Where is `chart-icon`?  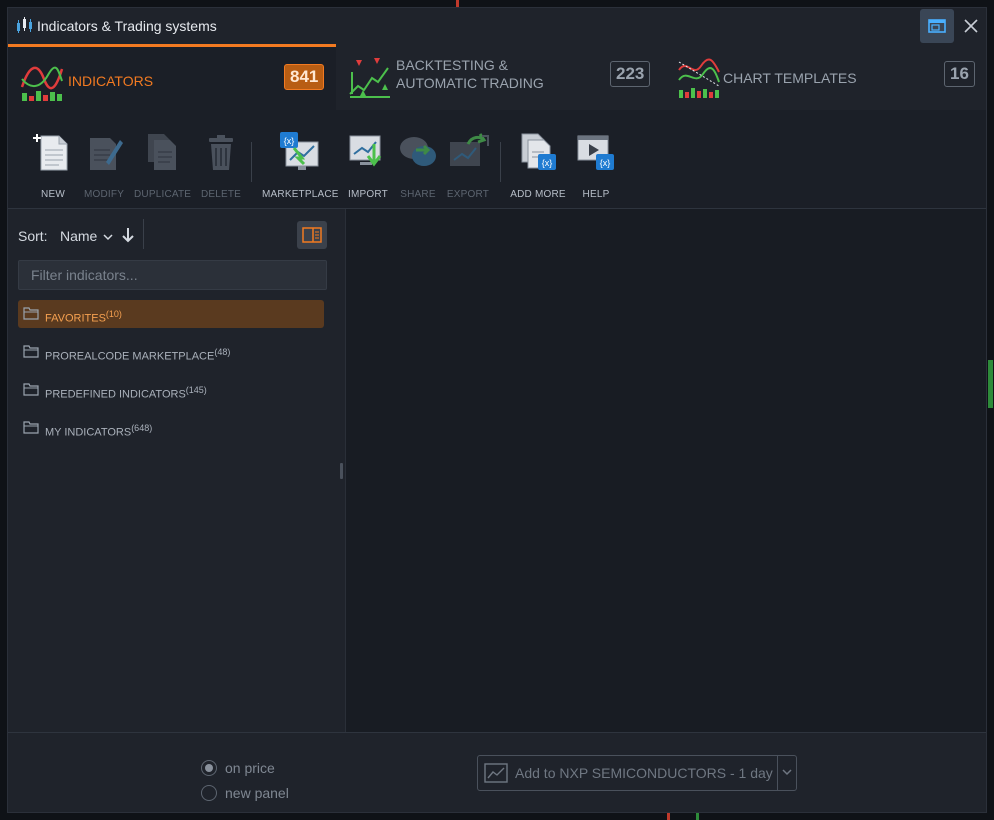 chart-icon is located at coordinates (496, 773).